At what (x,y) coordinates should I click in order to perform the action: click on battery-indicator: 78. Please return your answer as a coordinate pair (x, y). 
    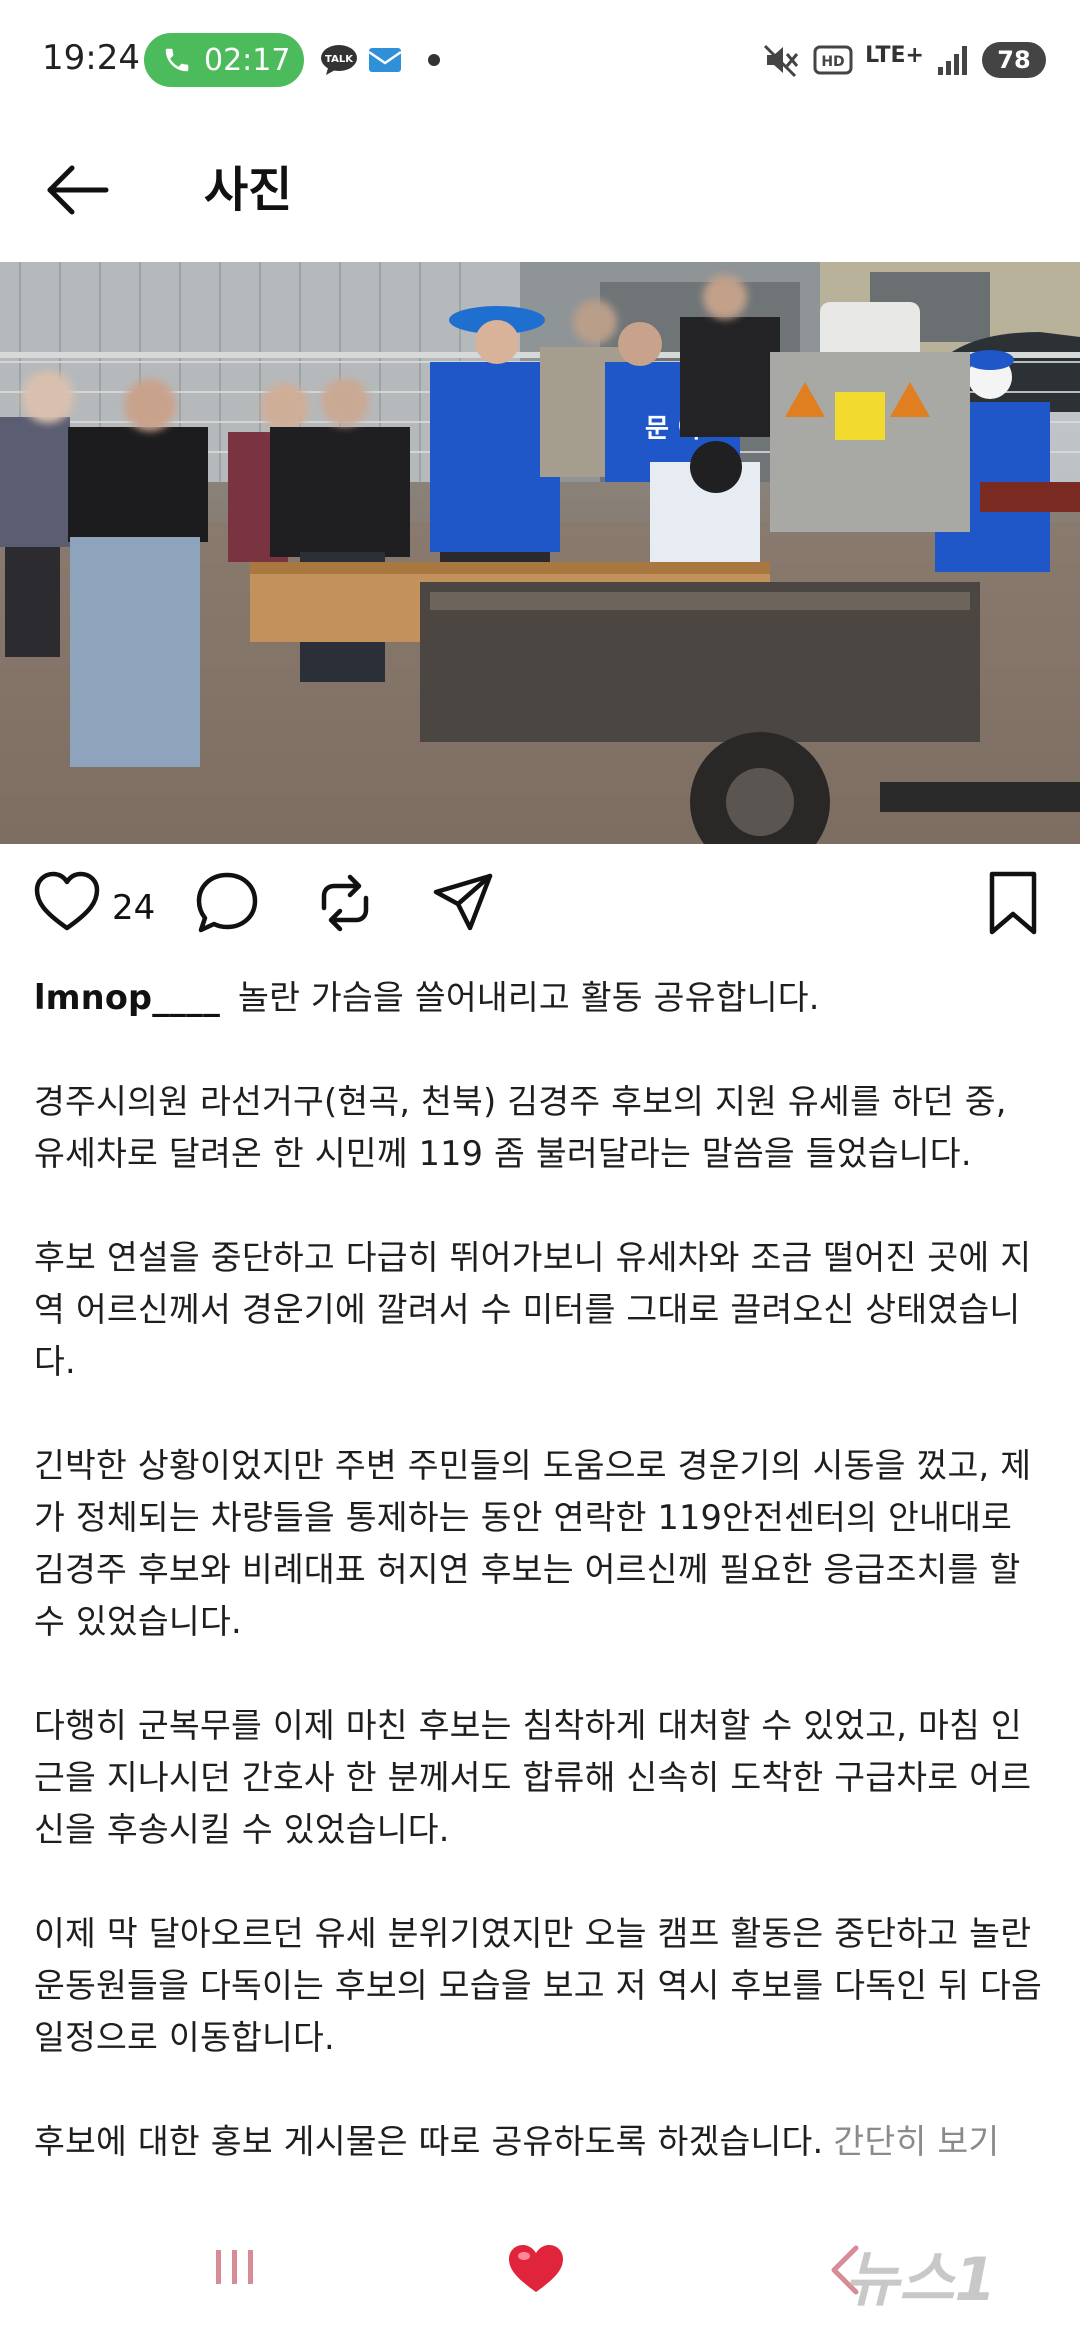
    Looking at the image, I should click on (1014, 60).